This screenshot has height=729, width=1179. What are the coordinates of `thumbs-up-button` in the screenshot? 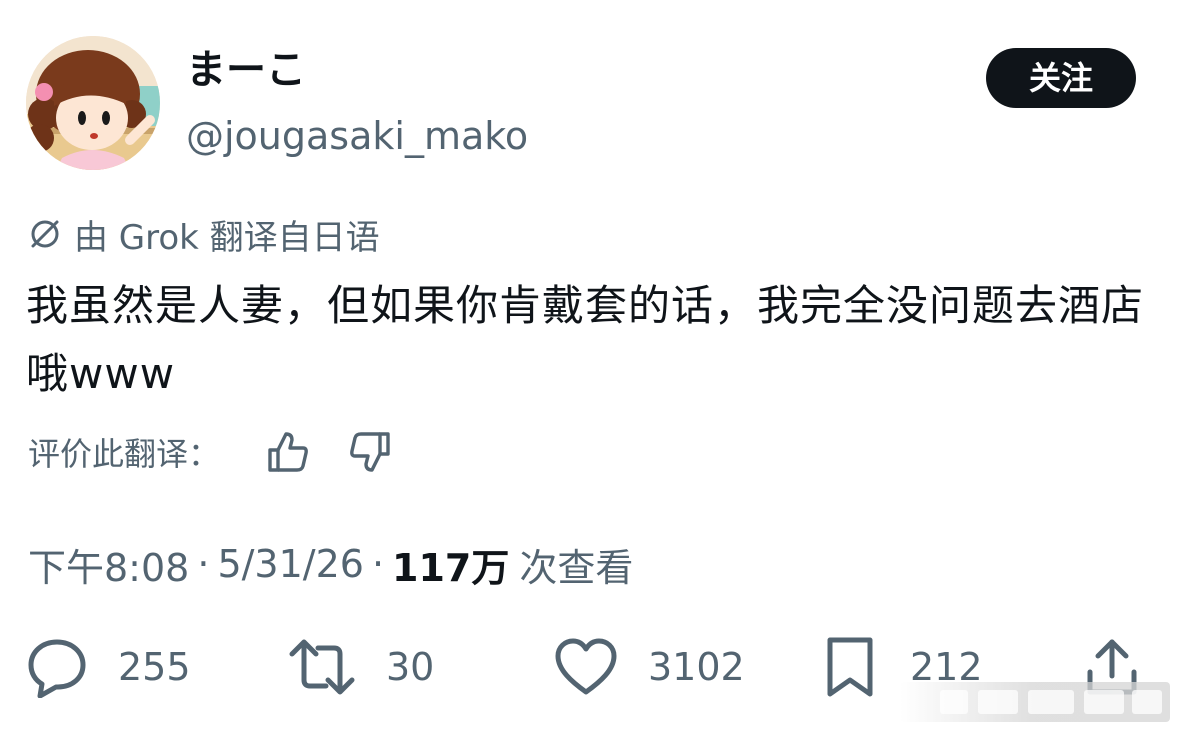 It's located at (288, 452).